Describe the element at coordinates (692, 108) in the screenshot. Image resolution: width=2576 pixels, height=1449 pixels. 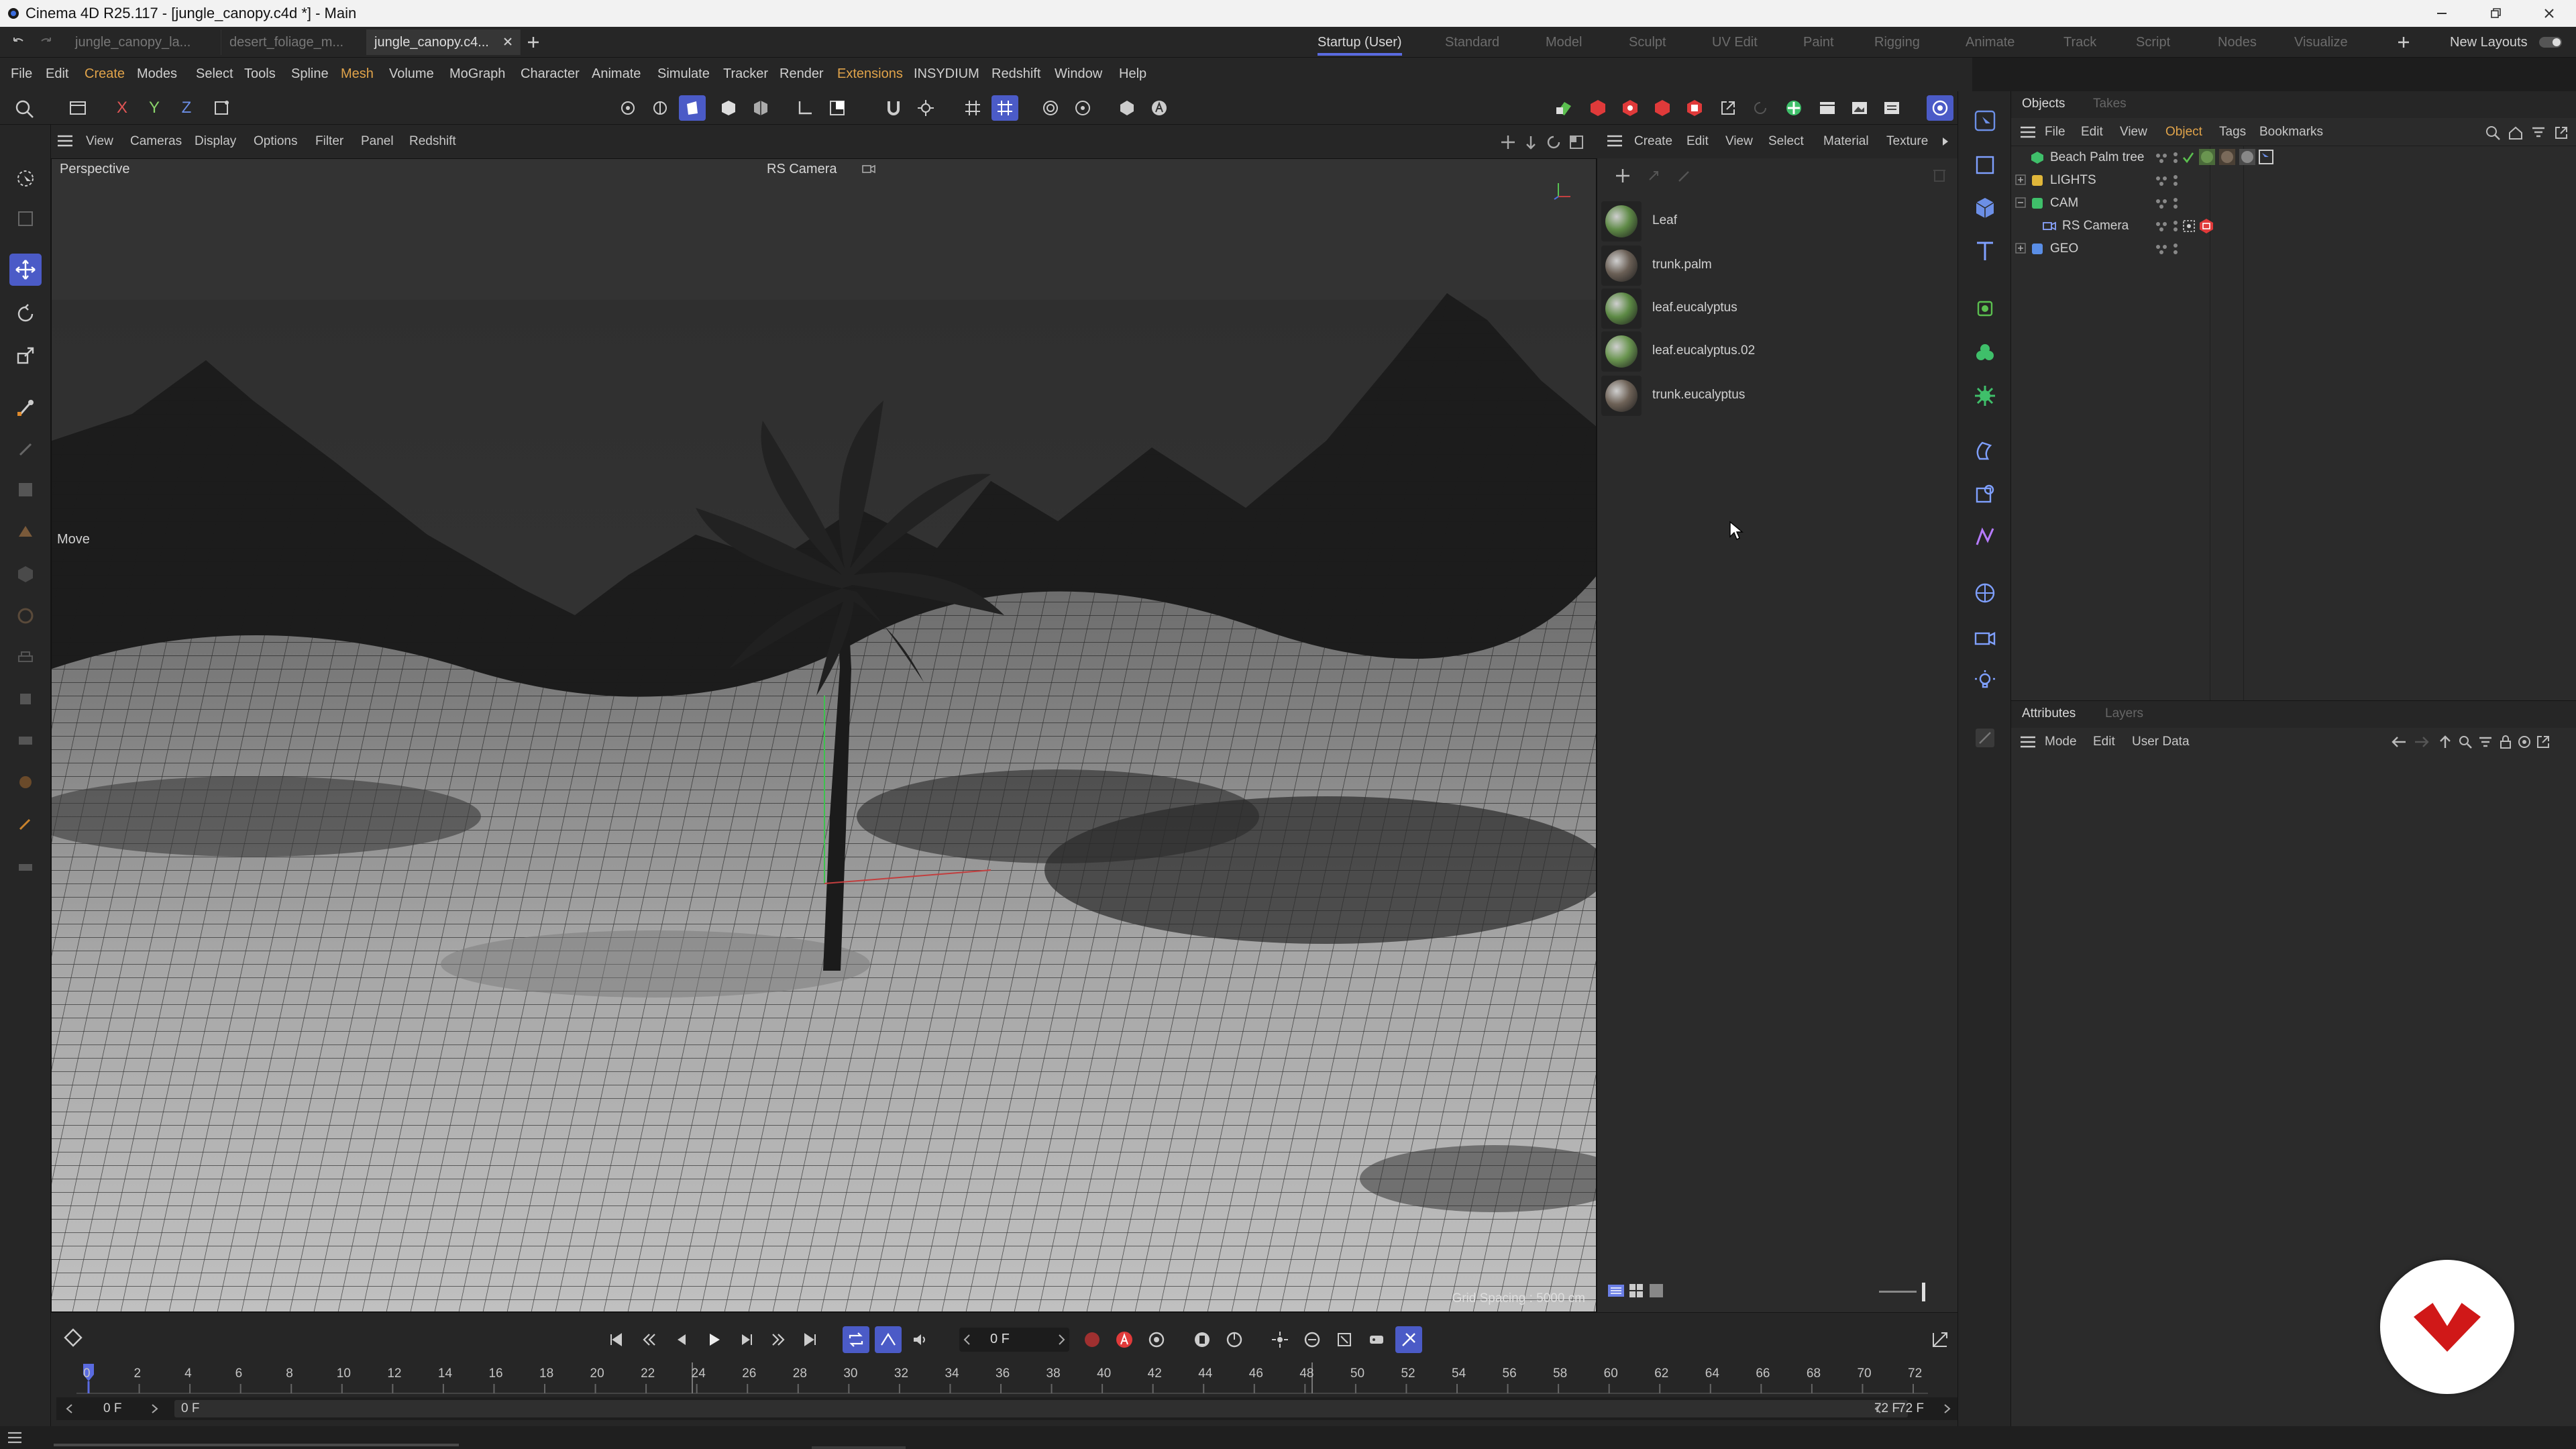
I see `polygons-mode-icon` at that location.